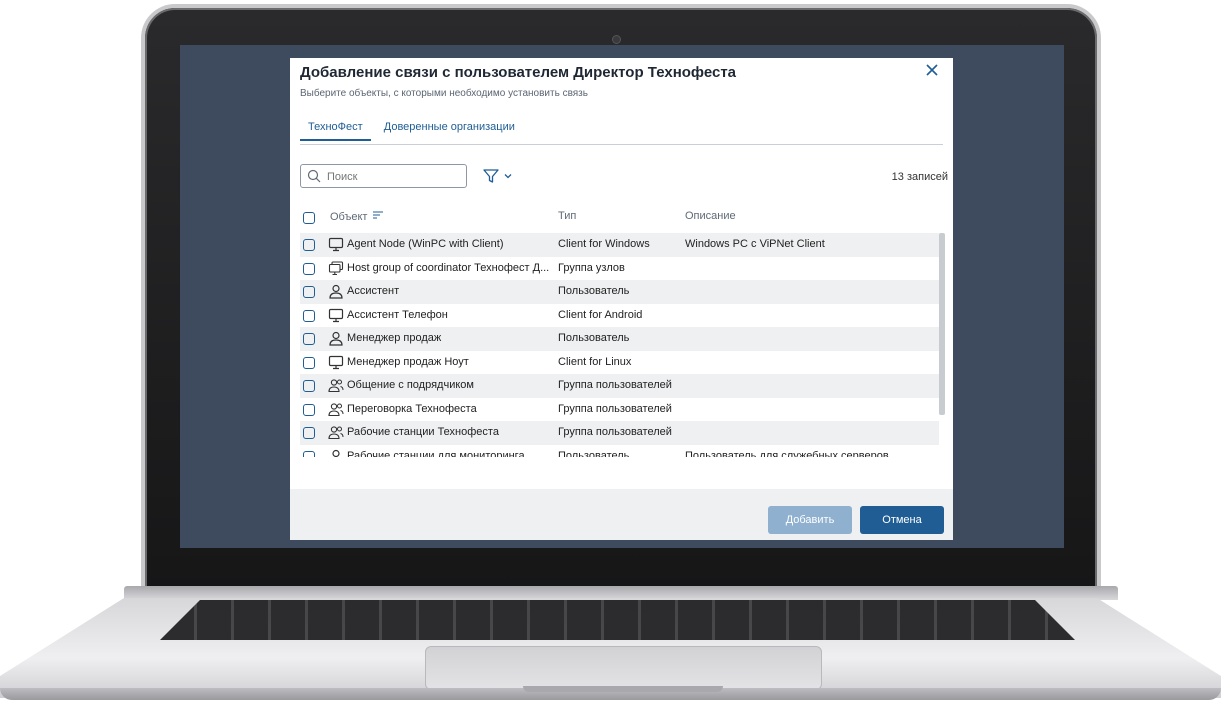  I want to click on row-object-name: Общение с подрядчиком, so click(410, 385).